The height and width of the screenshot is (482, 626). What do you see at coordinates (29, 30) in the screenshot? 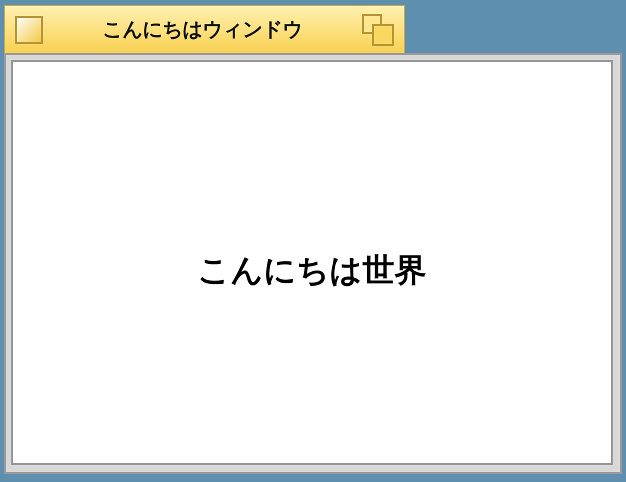
I see `close-icon` at bounding box center [29, 30].